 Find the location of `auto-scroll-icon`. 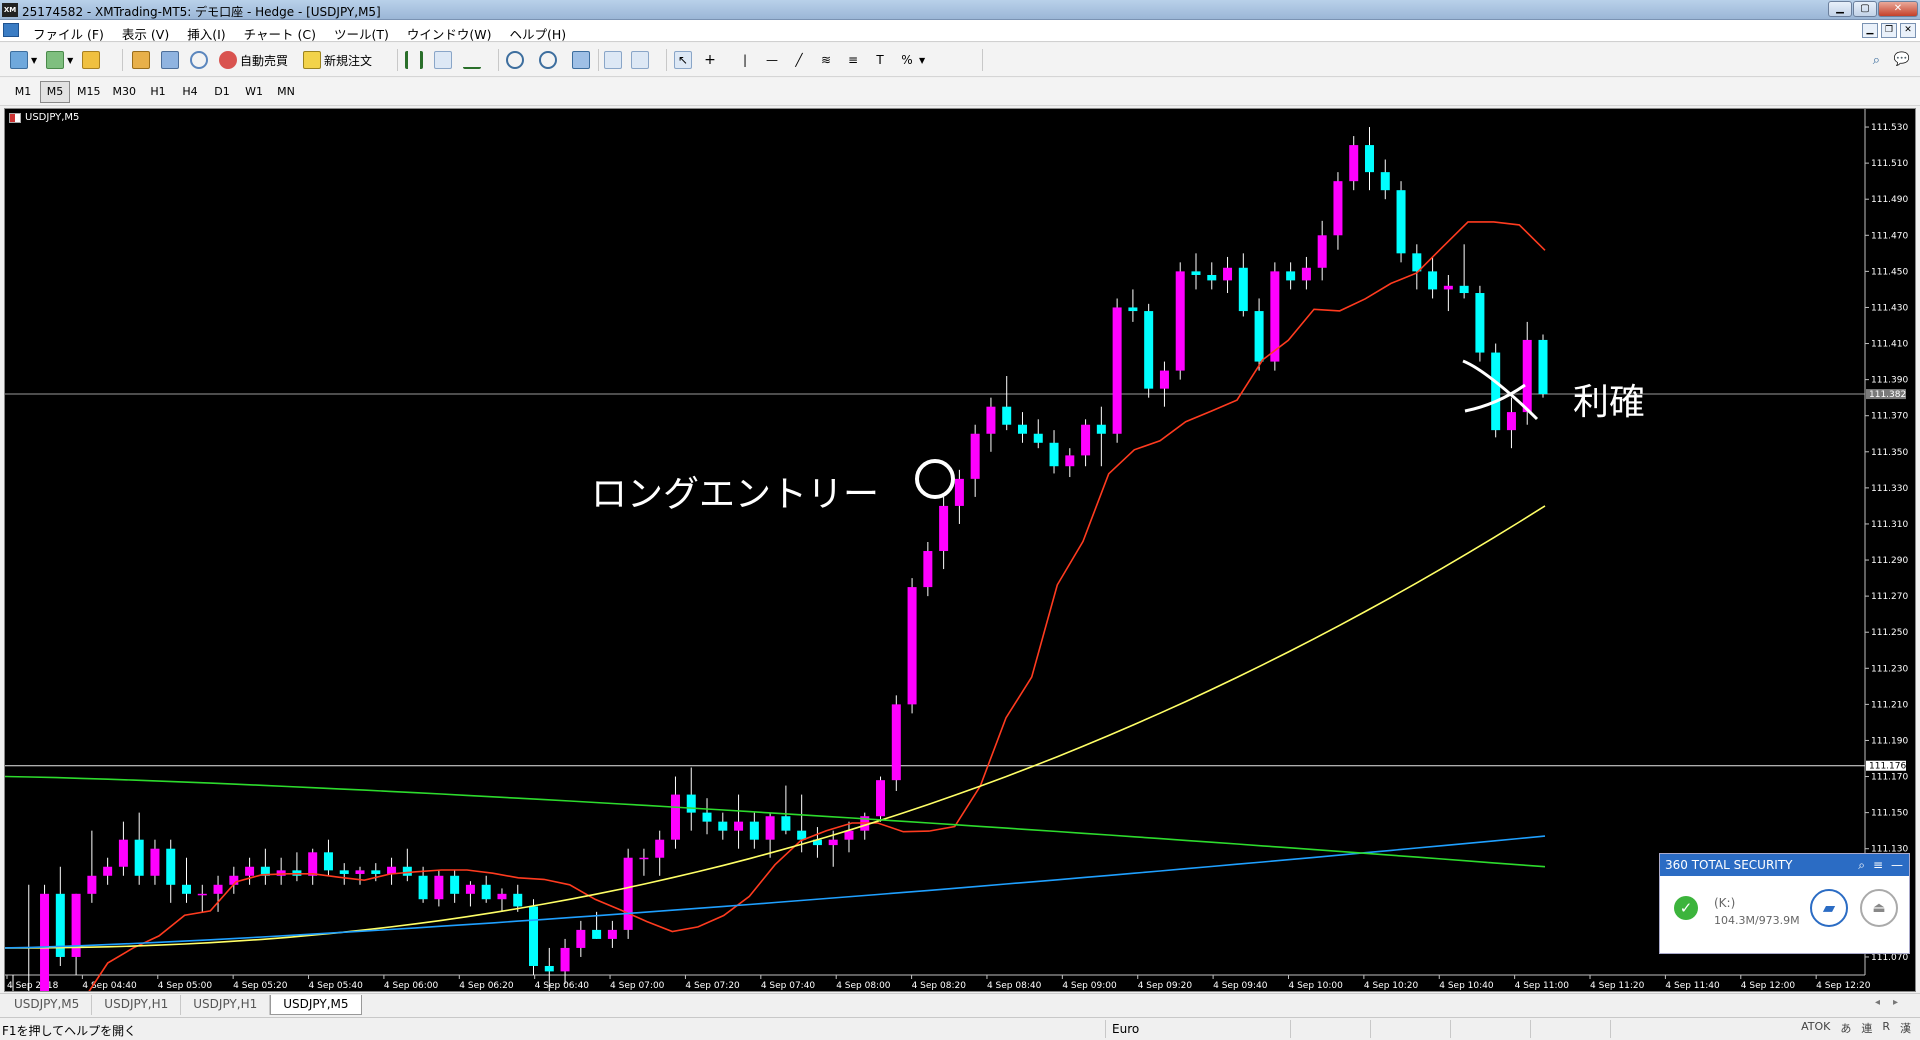

auto-scroll-icon is located at coordinates (613, 60).